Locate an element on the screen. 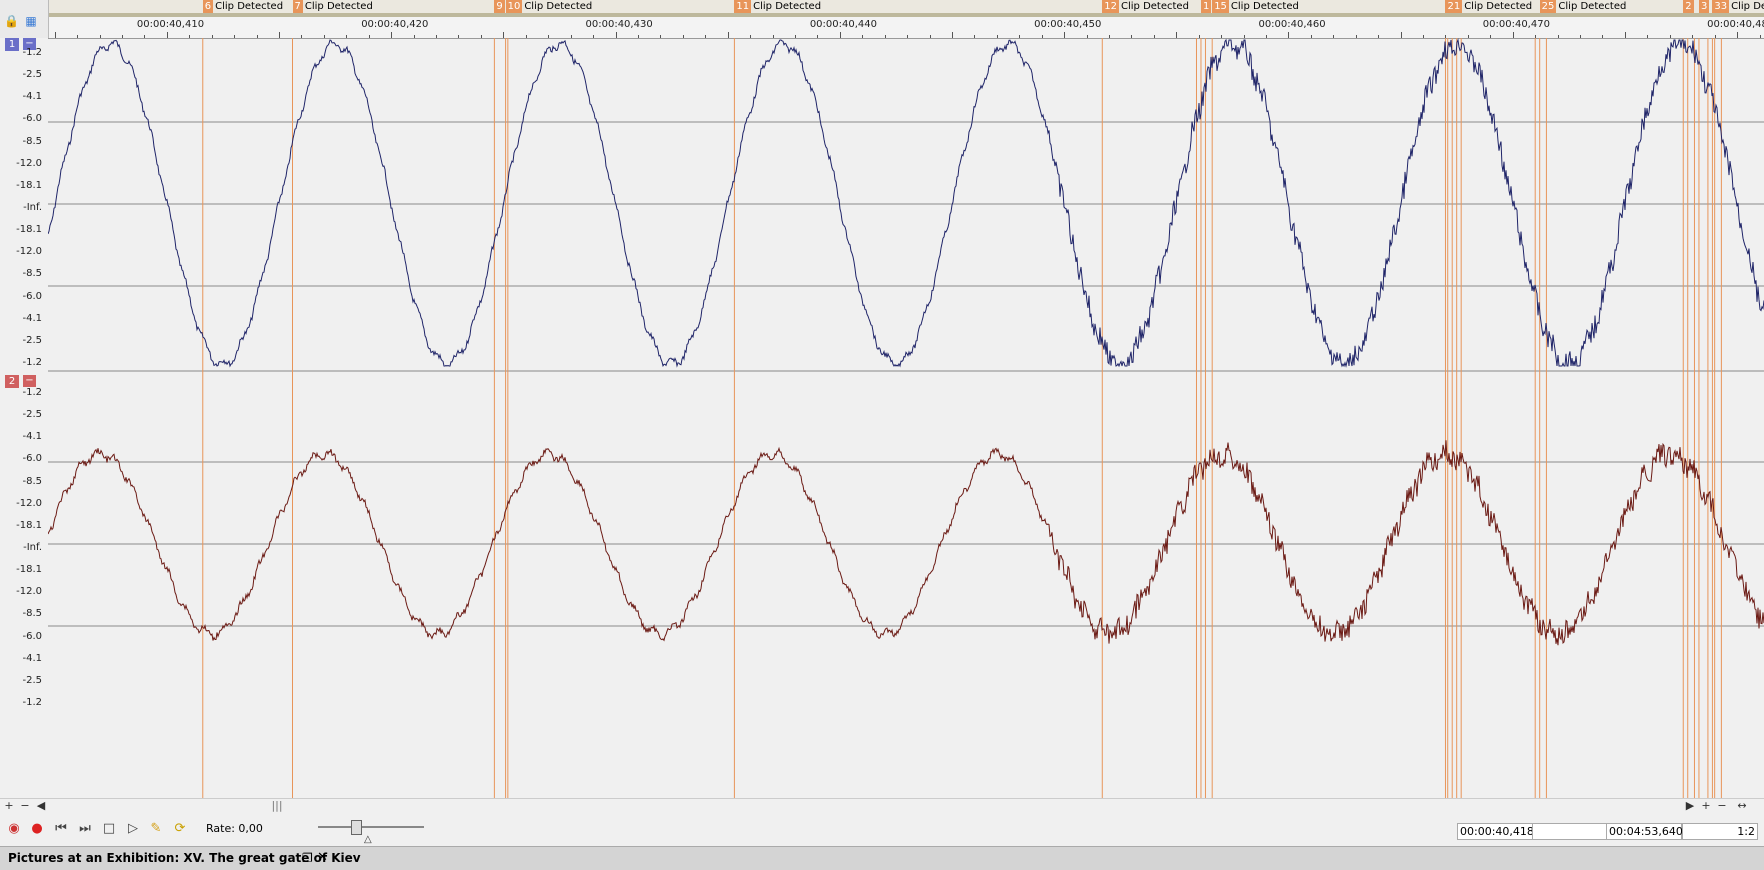 The height and width of the screenshot is (870, 1764). marker-flag: 11 Clip Detected is located at coordinates (777, 6).